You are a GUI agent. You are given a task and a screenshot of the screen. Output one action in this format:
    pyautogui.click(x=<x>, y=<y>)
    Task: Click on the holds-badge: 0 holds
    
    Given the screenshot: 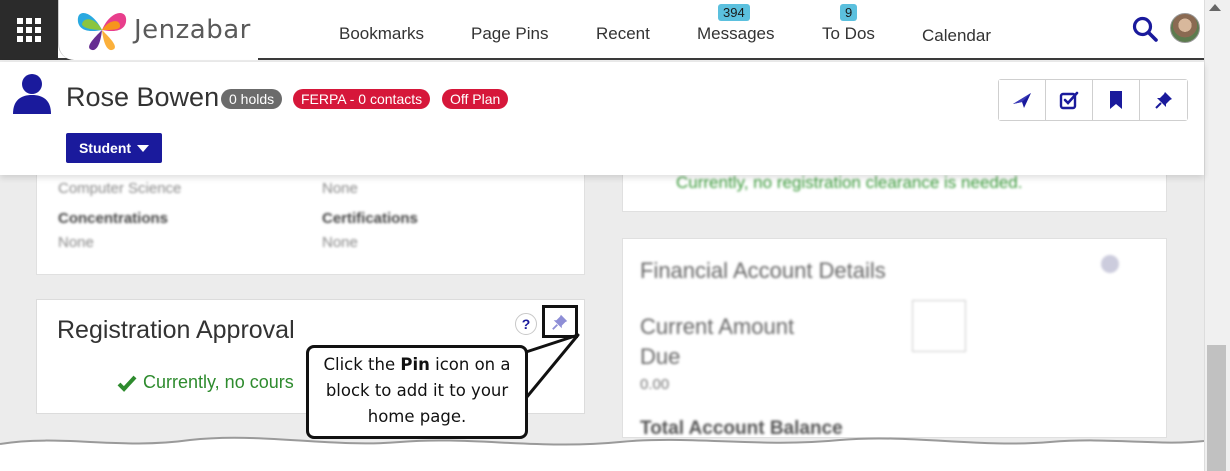 What is the action you would take?
    pyautogui.click(x=252, y=99)
    